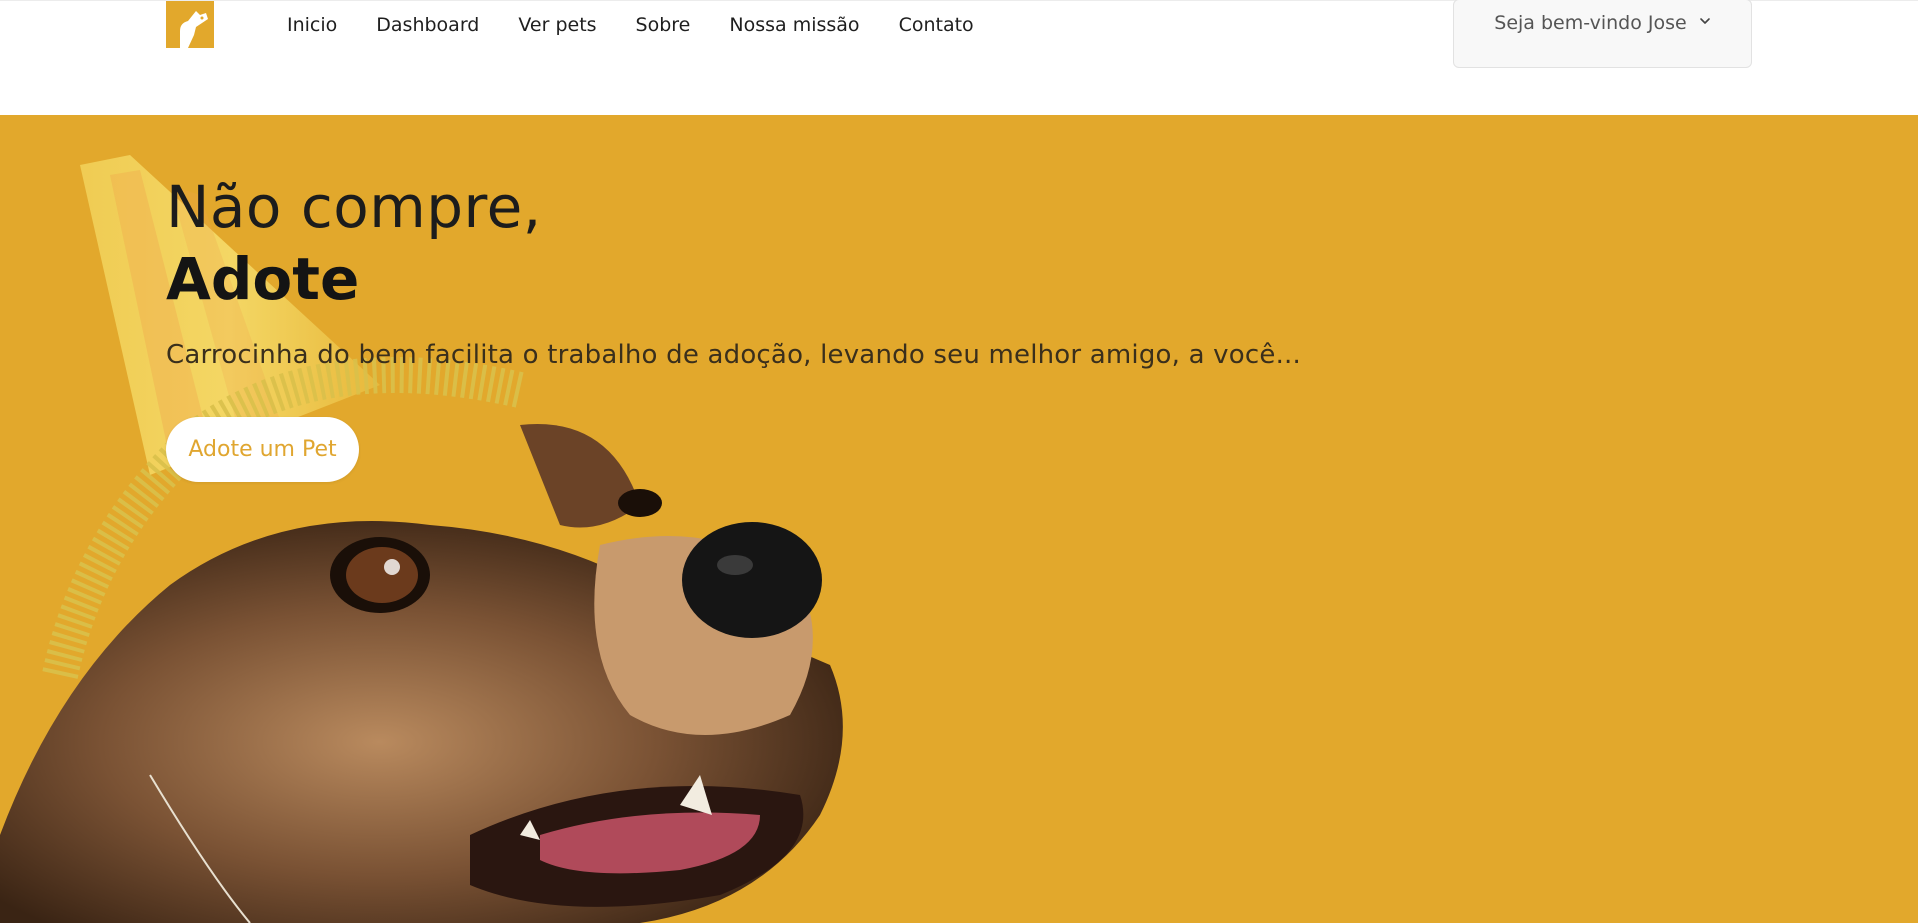 The height and width of the screenshot is (923, 1918). I want to click on nav-link-dashboard: Dashboard, so click(427, 25).